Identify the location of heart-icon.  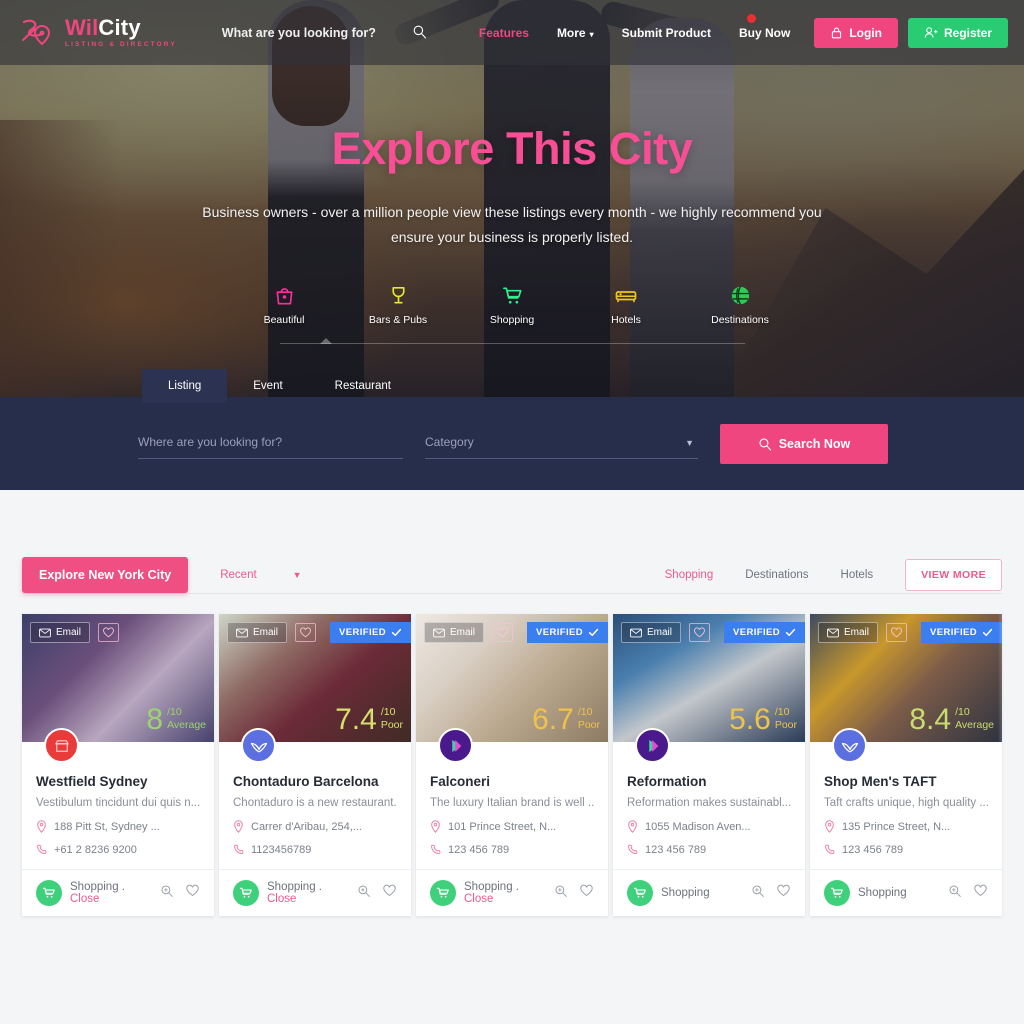
(502, 632).